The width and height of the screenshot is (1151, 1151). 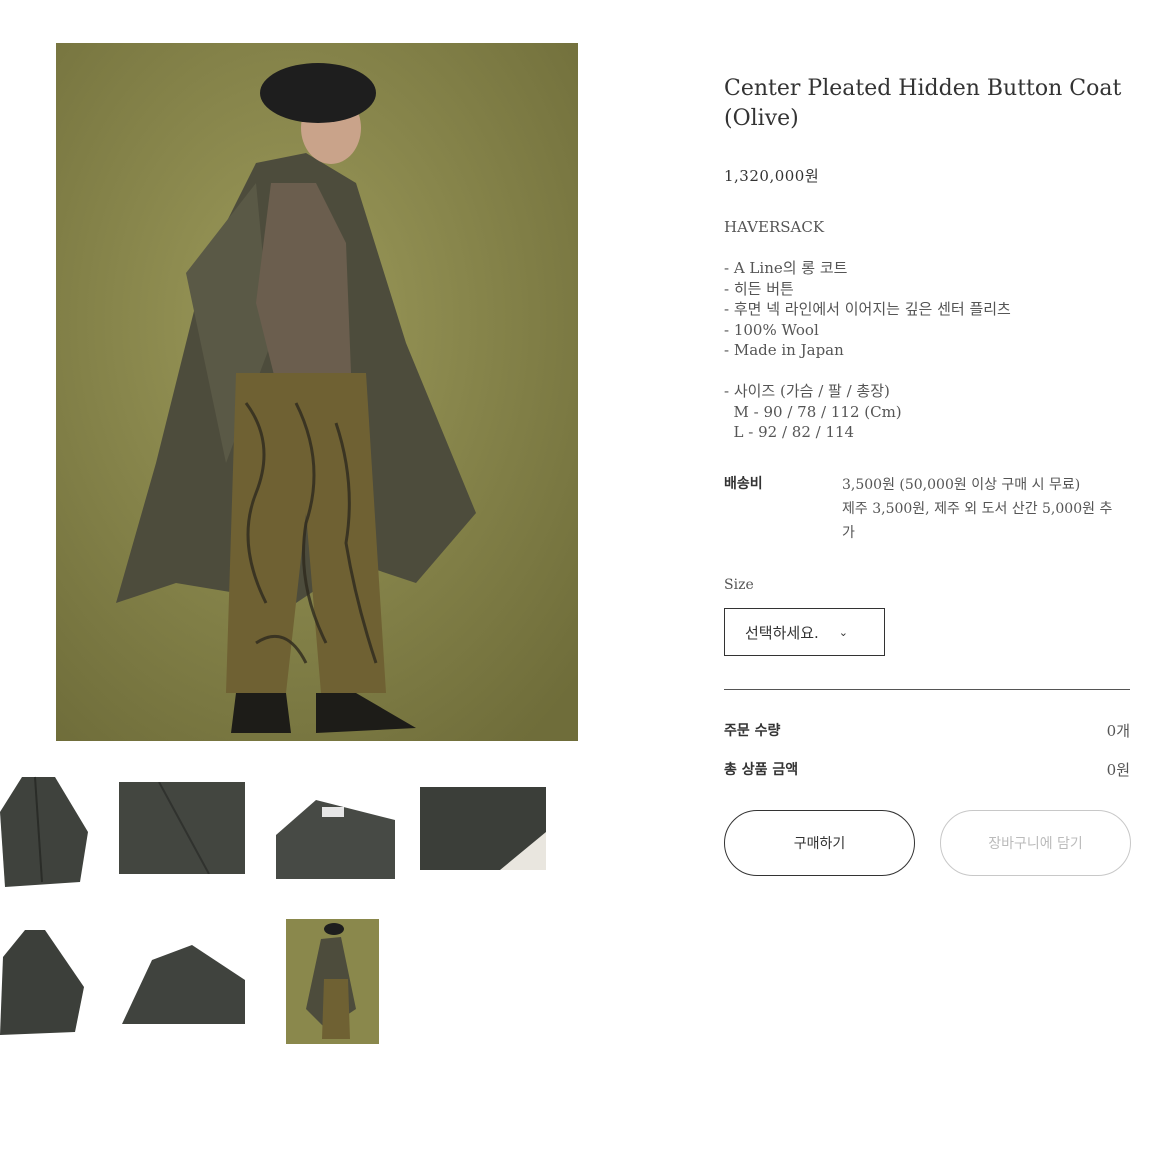 What do you see at coordinates (843, 632) in the screenshot?
I see `chevron-down-icon: ⌄` at bounding box center [843, 632].